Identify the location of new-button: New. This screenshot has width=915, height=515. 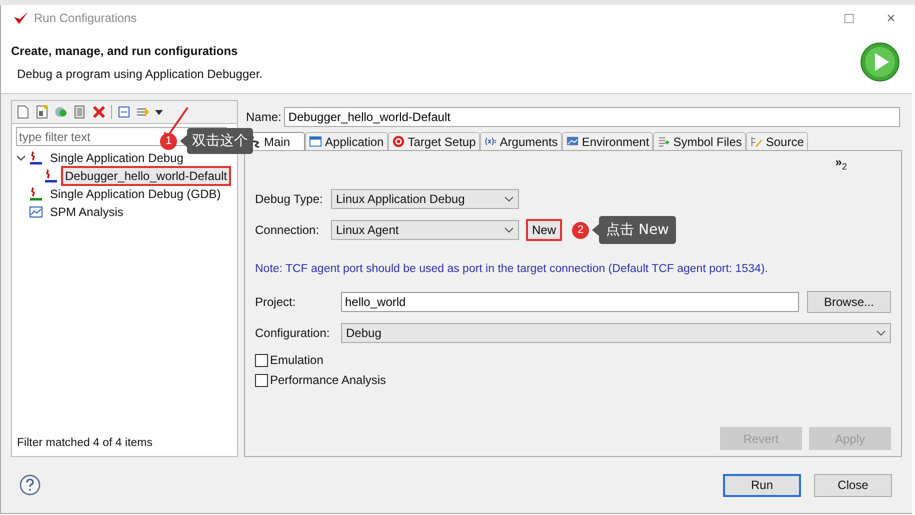
(544, 230).